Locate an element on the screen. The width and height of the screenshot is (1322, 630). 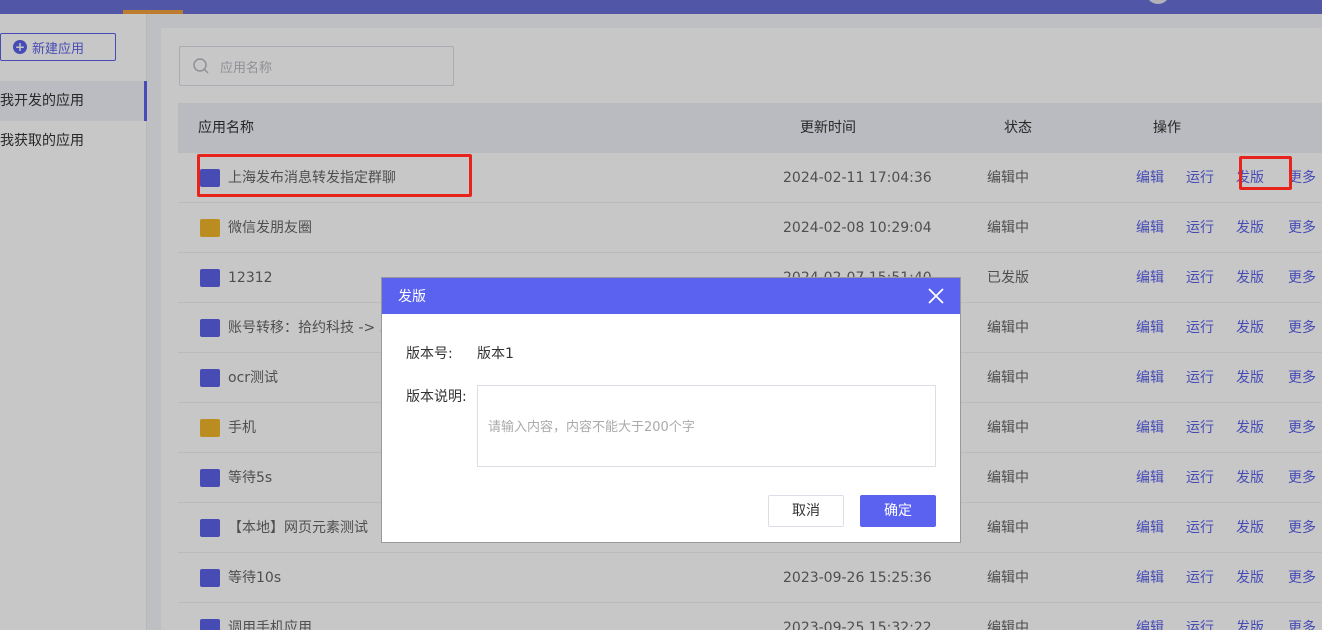
description-placeholder: 请输入内容，内容不能大于200个字 is located at coordinates (591, 427).